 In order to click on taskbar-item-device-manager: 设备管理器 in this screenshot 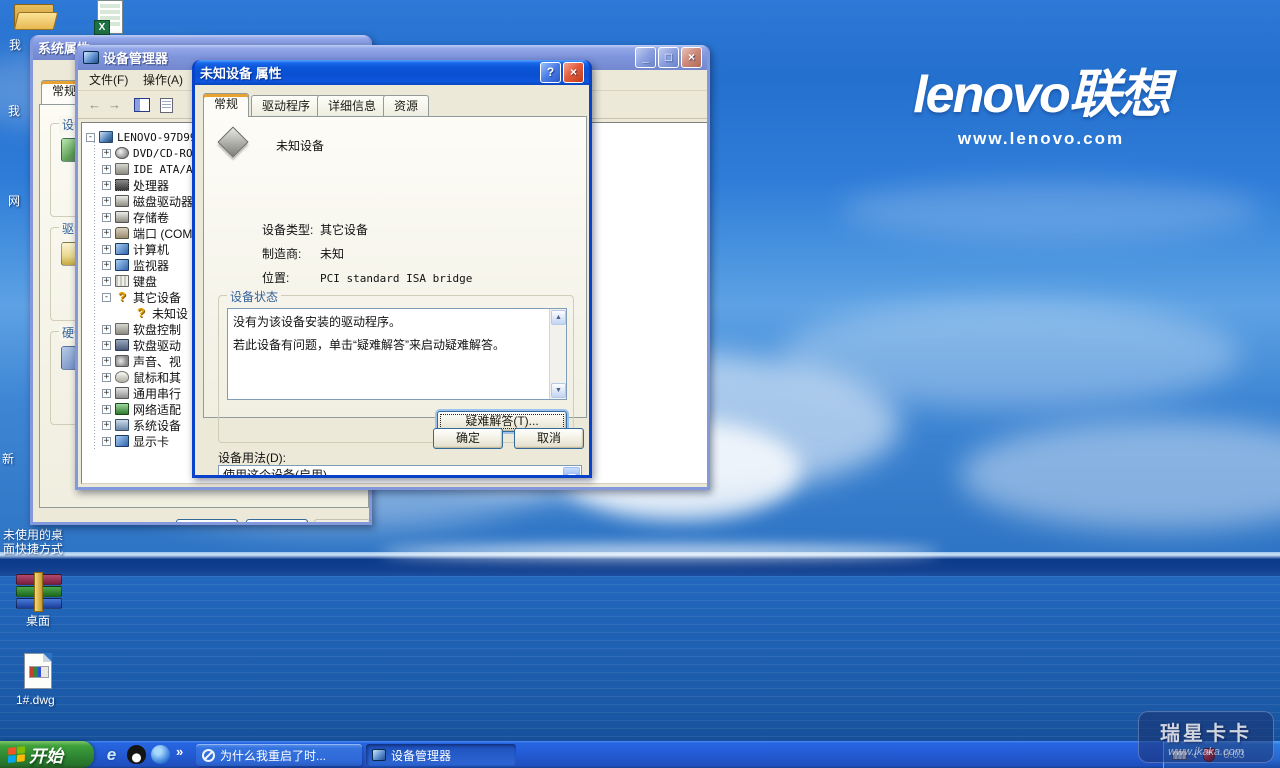, I will do `click(441, 755)`.